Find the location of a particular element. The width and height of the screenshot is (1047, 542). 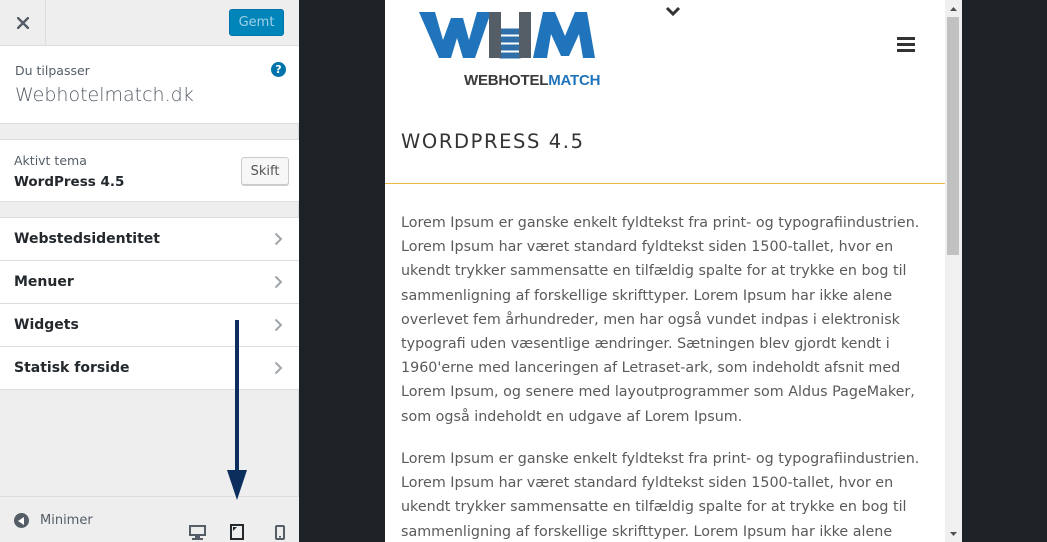

panel-widgets: Widgets is located at coordinates (149, 325).